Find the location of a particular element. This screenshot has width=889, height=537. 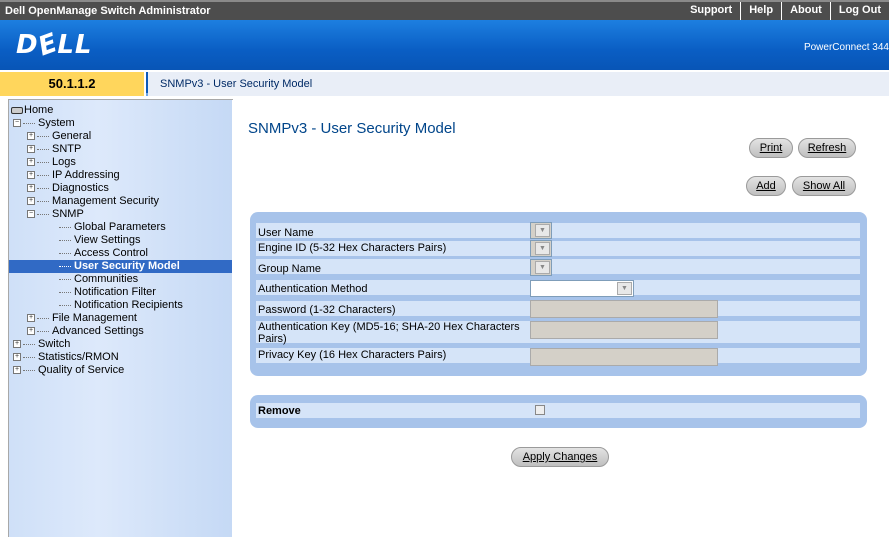

nav-label: SNMP is located at coordinates (68, 214).